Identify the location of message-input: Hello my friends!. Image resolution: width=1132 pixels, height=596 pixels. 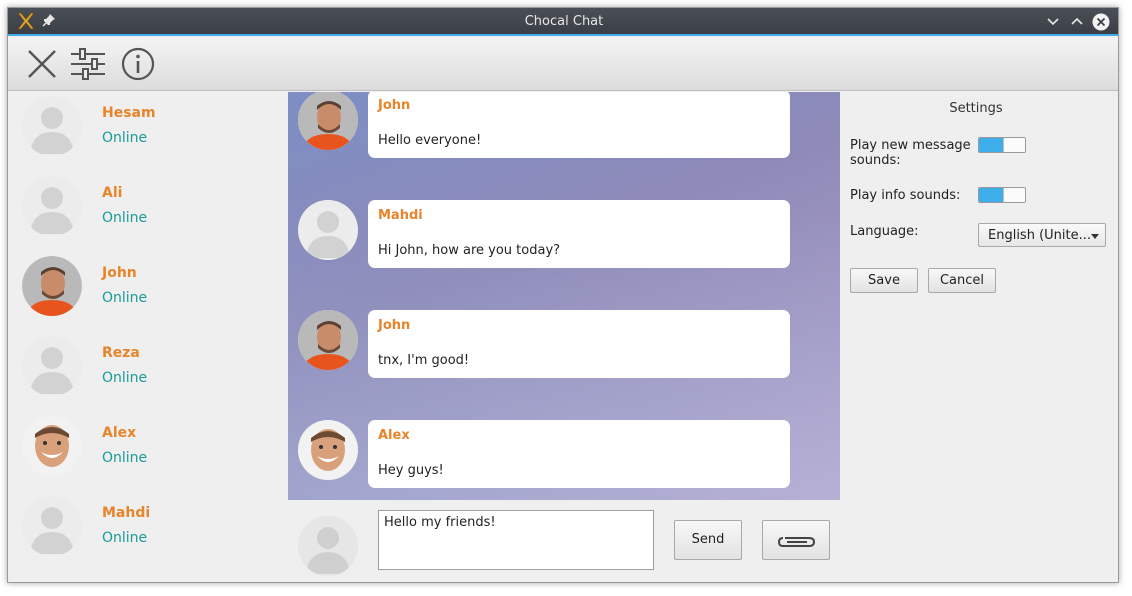
(516, 540).